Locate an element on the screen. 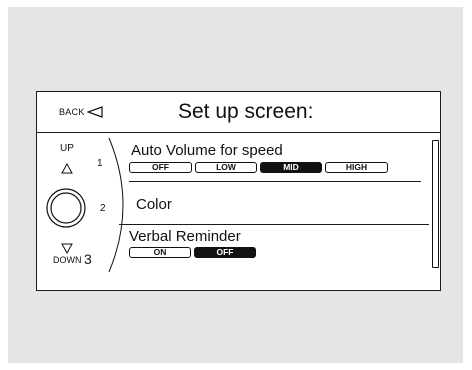 The width and height of the screenshot is (472, 370). menu-item-verbal-reminder: Verbal Reminder is located at coordinates (185, 236).